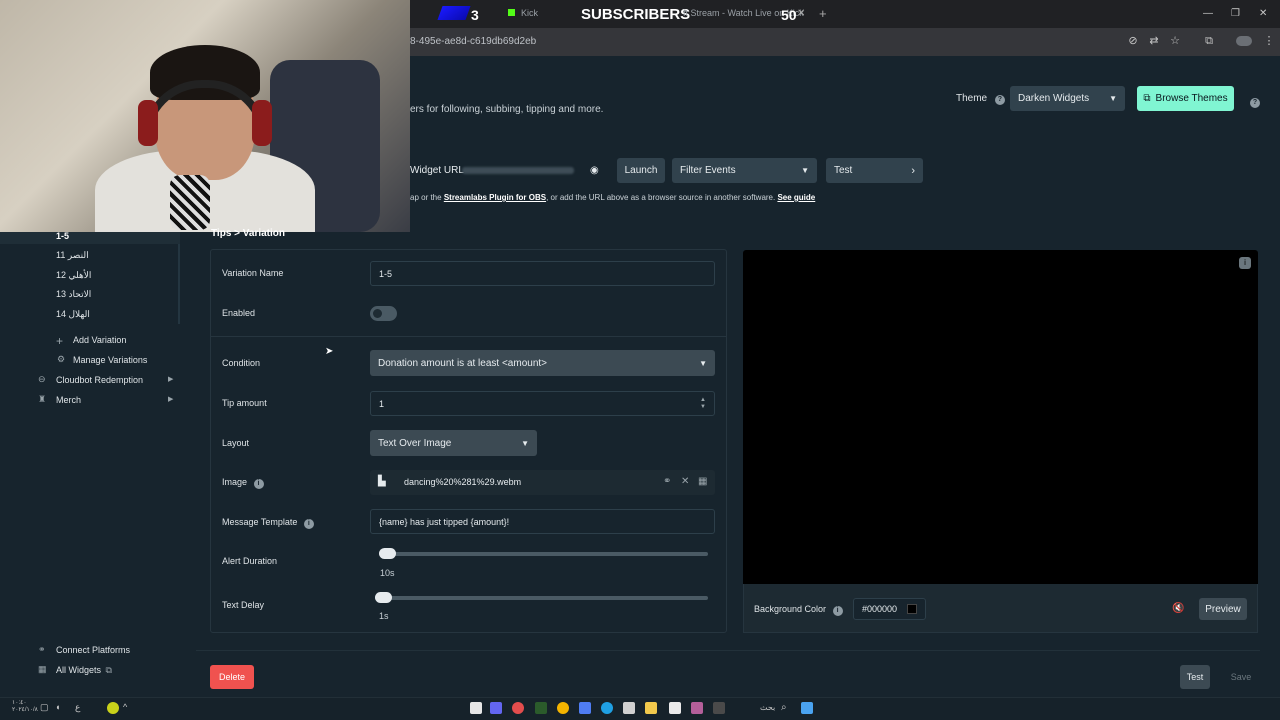 The width and height of the screenshot is (1280, 720). Describe the element at coordinates (542, 521) in the screenshot. I see `message-template-input: {name} has just tipped {amount}!` at that location.